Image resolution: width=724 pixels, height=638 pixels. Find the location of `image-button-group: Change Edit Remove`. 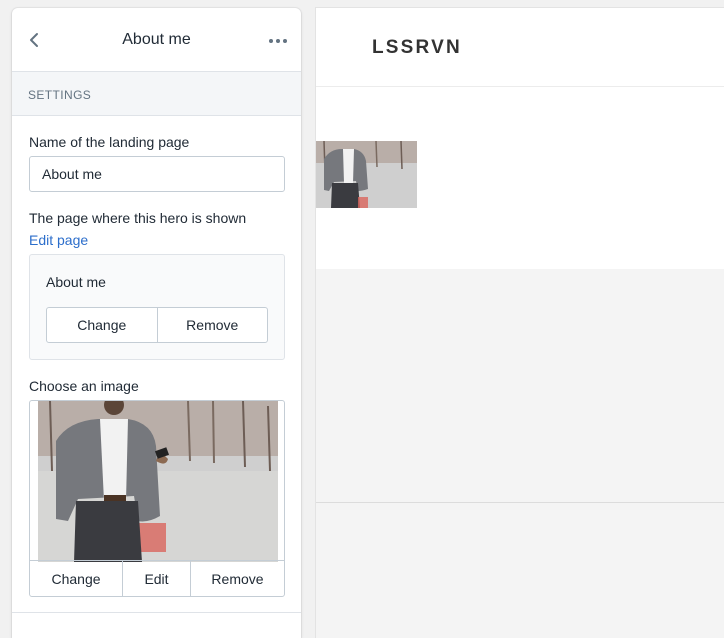

image-button-group: Change Edit Remove is located at coordinates (157, 578).